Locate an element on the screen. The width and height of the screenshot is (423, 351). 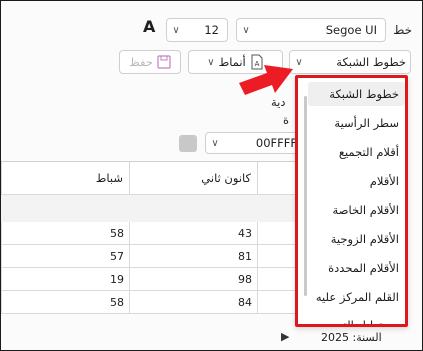
save-icon is located at coordinates (164, 62).